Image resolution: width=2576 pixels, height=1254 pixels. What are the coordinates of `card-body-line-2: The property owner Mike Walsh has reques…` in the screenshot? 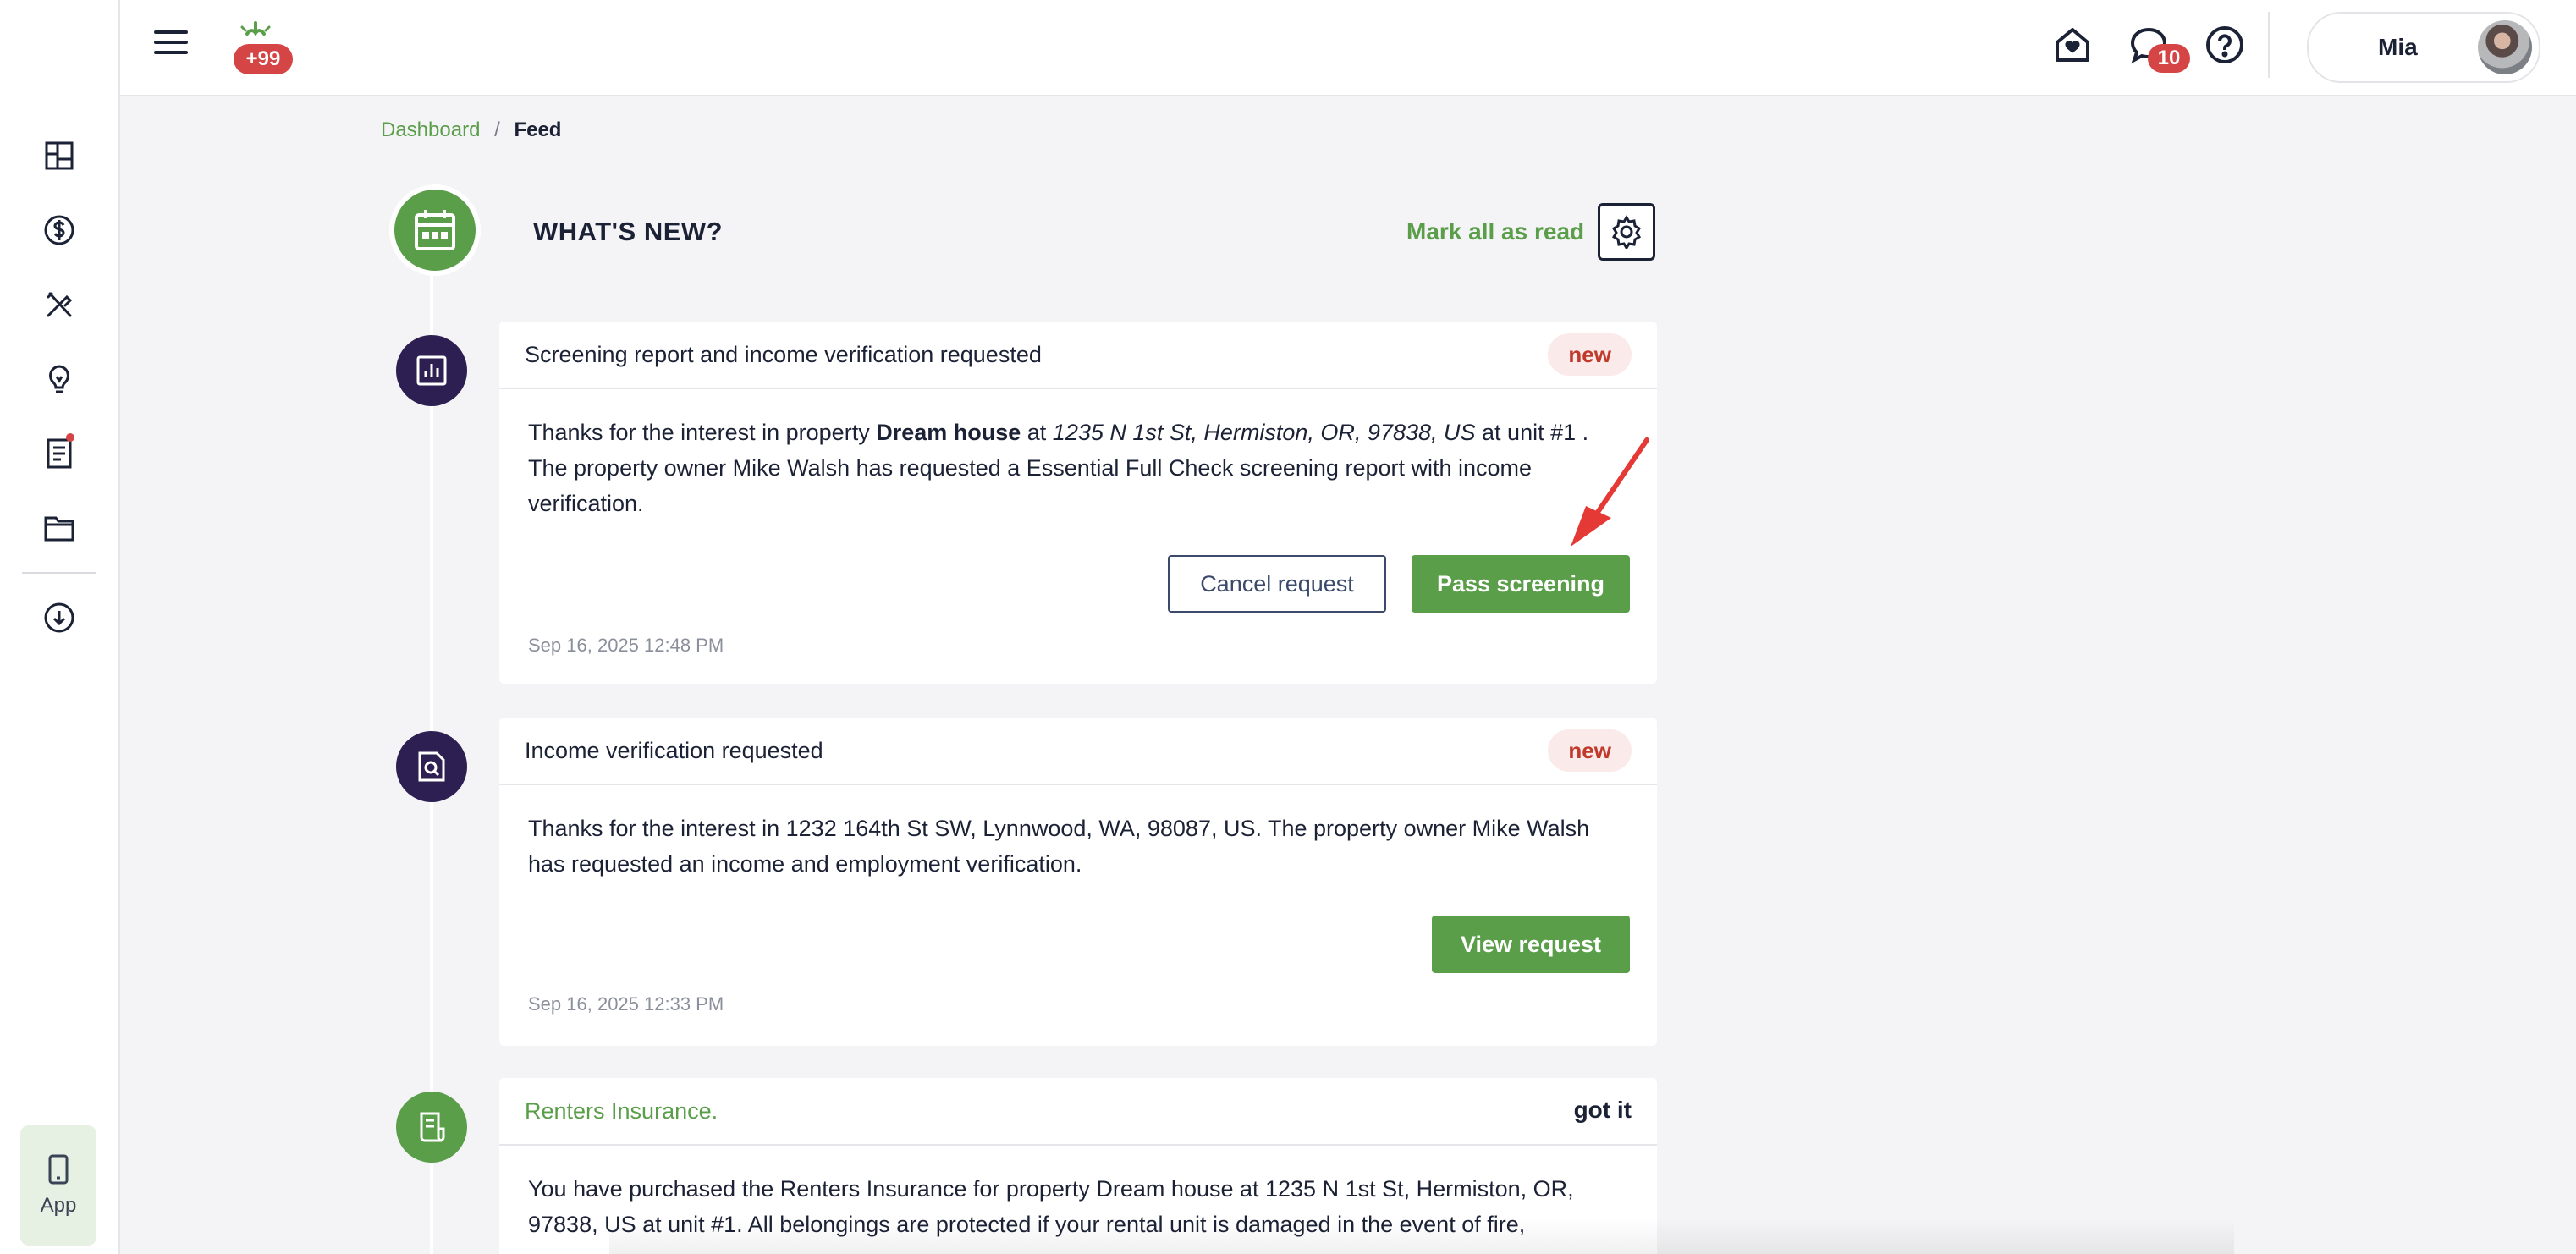 It's located at (1030, 468).